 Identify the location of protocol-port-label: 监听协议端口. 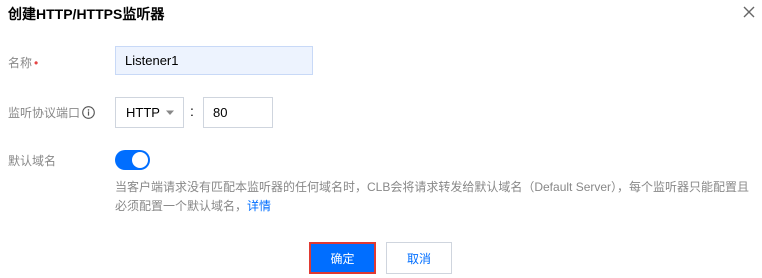
(51, 112).